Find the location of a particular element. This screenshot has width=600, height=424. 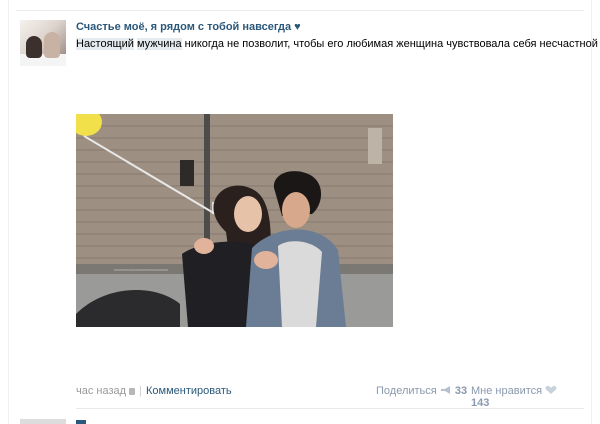

megaphone-icon is located at coordinates (445, 390).